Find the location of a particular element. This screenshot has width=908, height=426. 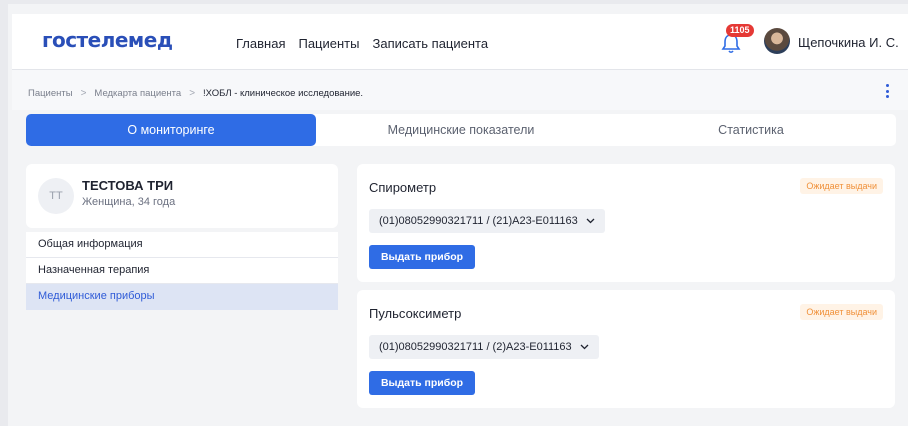

breadcrumb-patients: Пациенты is located at coordinates (50, 93).